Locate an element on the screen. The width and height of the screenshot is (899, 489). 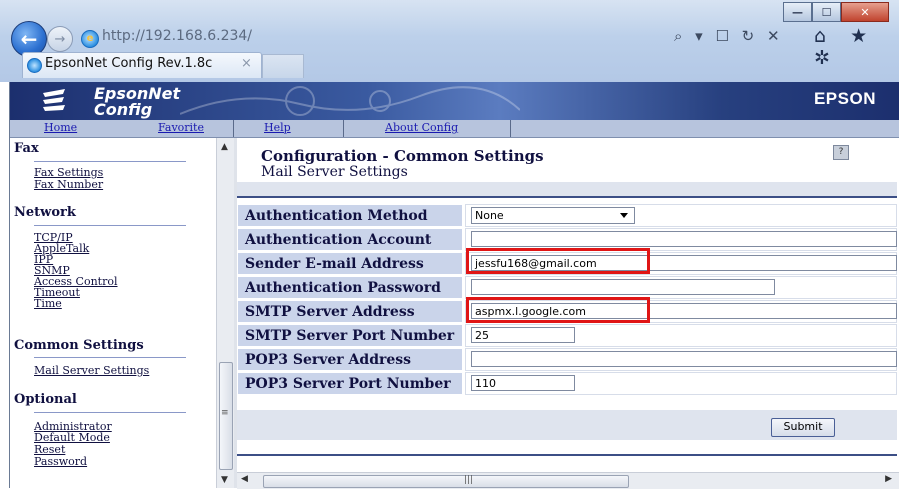
sidebar-link-default-mode: Default Mode is located at coordinates (72, 437).